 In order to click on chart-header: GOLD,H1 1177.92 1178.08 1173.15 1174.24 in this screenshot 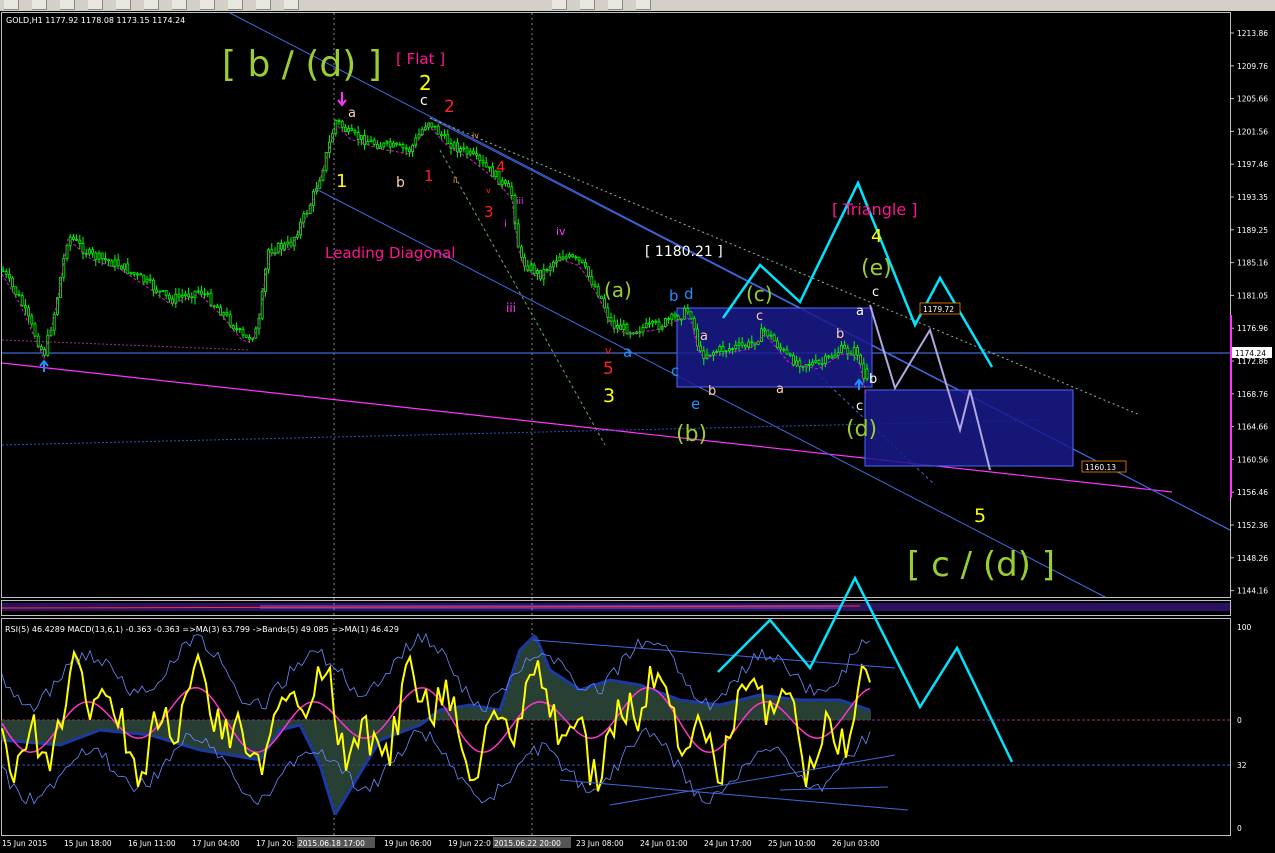, I will do `click(95, 20)`.